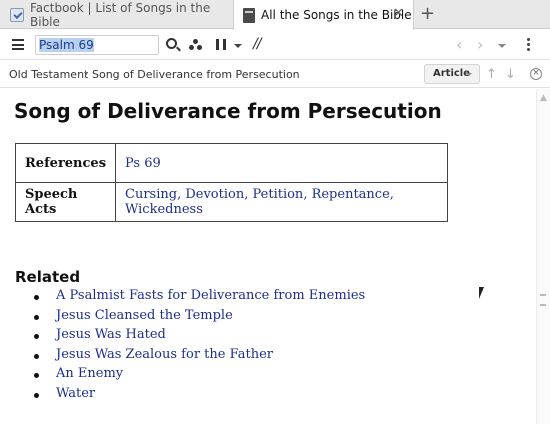 The height and width of the screenshot is (424, 550). I want to click on speech-act-link: Wickedness, so click(164, 209).